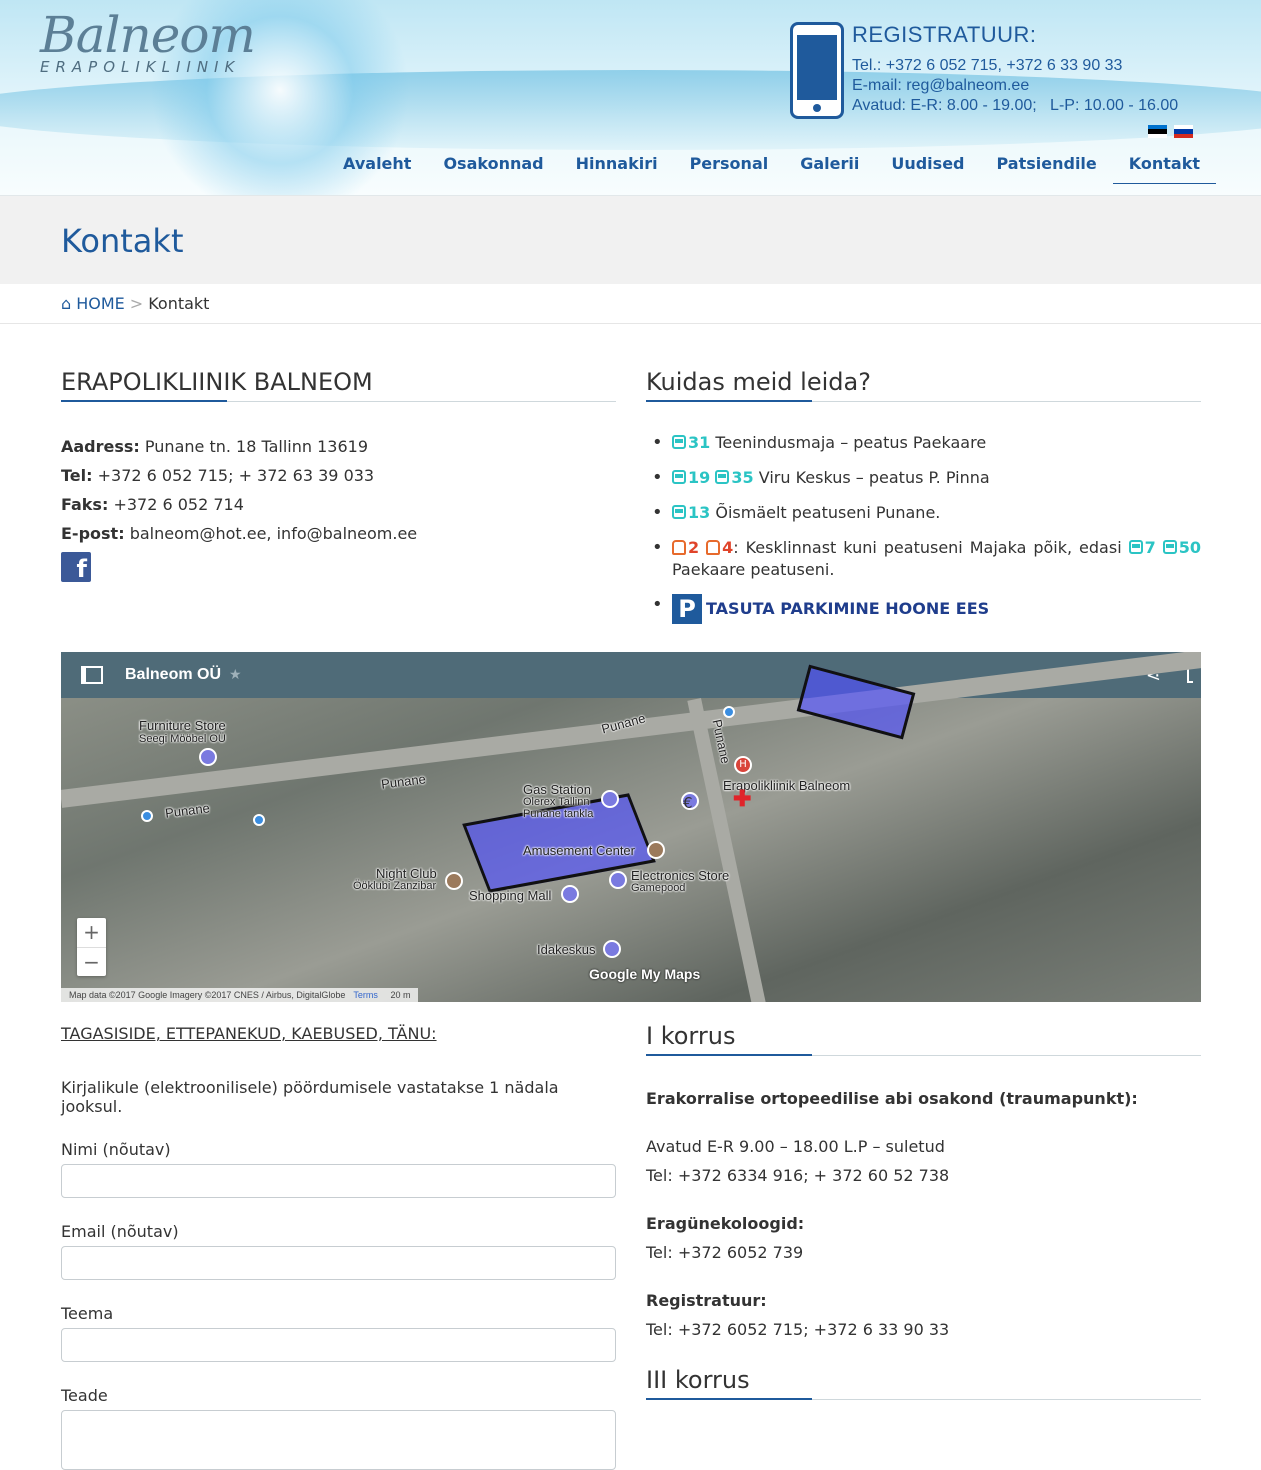 The width and height of the screenshot is (1261, 1470). Describe the element at coordinates (728, 547) in the screenshot. I see `tram-number: 4` at that location.